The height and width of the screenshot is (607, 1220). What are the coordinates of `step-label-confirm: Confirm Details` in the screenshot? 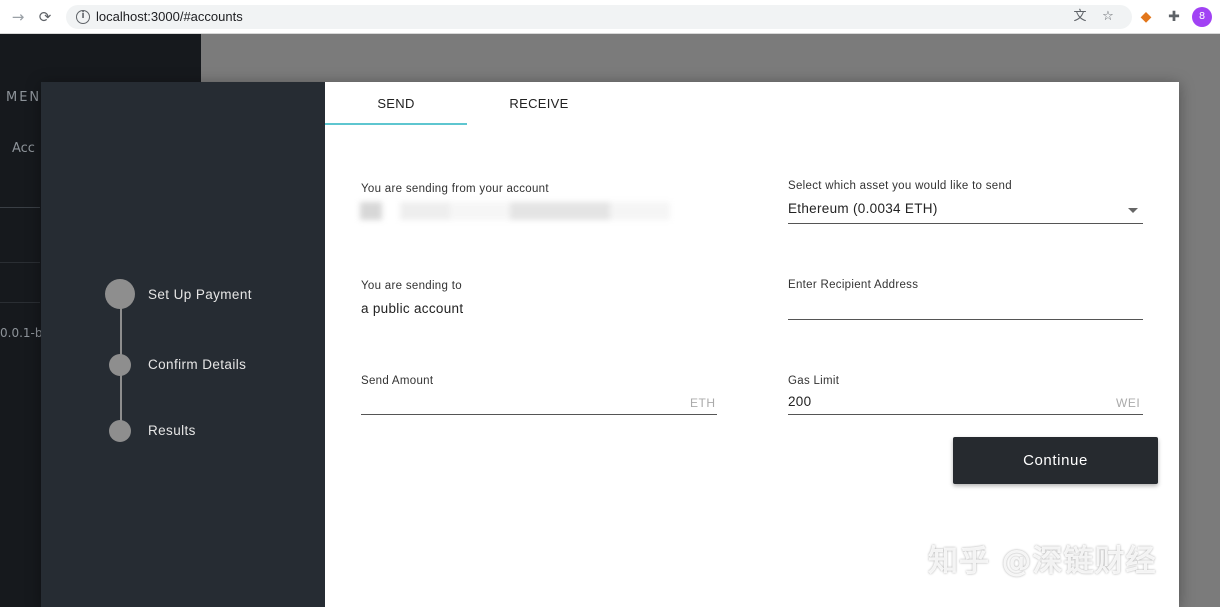 It's located at (197, 364).